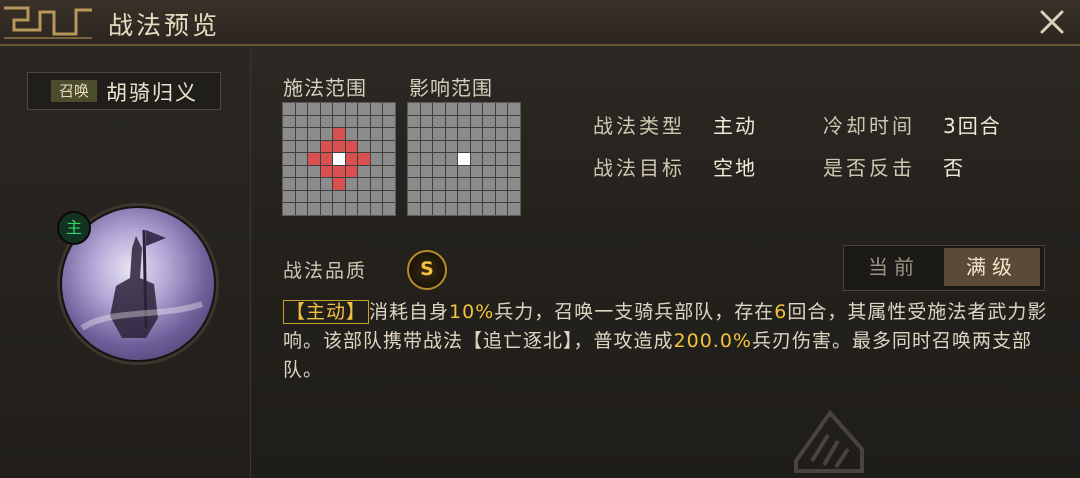 This screenshot has width=1080, height=478. What do you see at coordinates (639, 168) in the screenshot?
I see `skill-target-label: 战法目标` at bounding box center [639, 168].